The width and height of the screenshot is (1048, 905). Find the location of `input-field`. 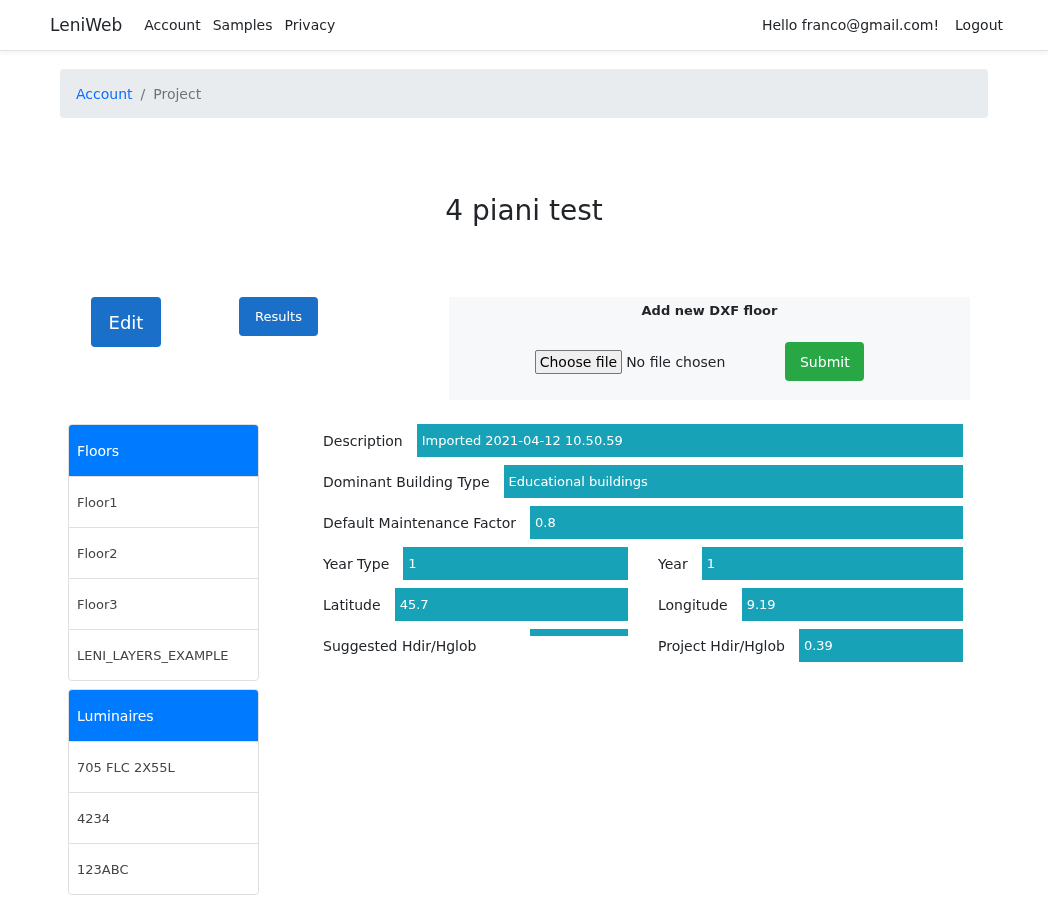

input-field is located at coordinates (579, 632).